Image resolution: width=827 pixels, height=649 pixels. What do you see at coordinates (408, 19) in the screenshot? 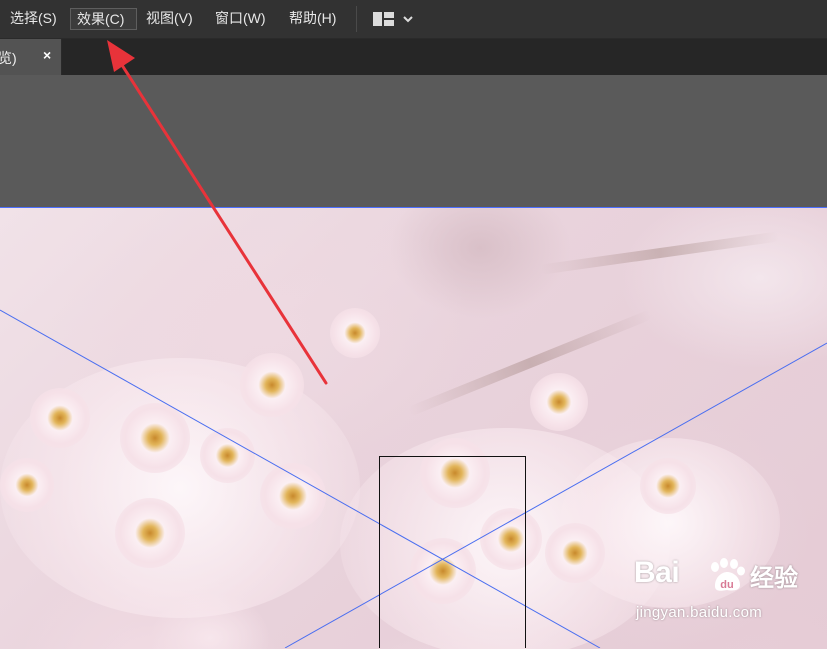
I see `chevron-down-icon` at bounding box center [408, 19].